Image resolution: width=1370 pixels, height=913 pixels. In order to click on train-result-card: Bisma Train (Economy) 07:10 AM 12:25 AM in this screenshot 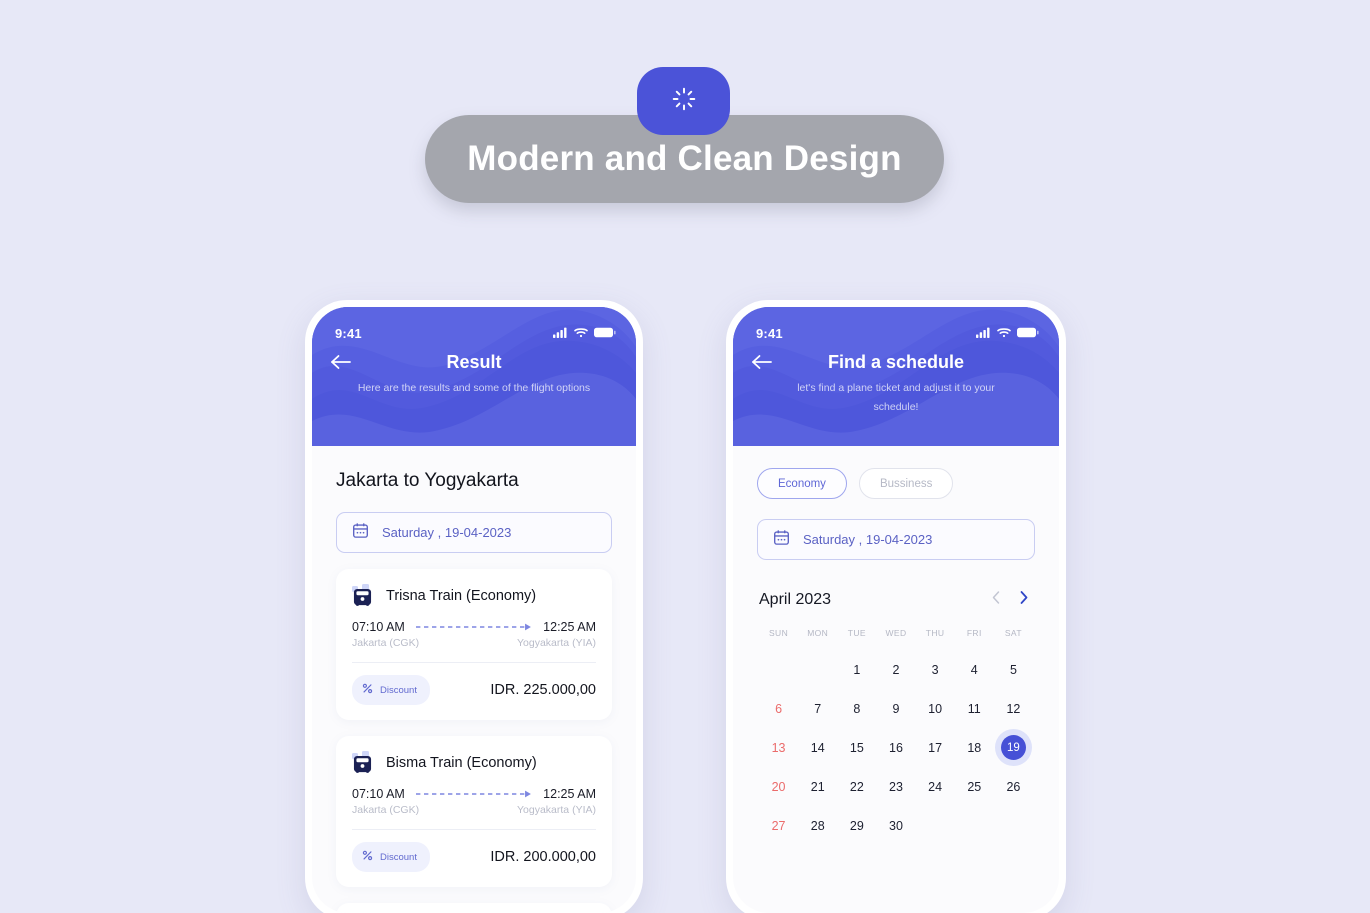, I will do `click(474, 811)`.